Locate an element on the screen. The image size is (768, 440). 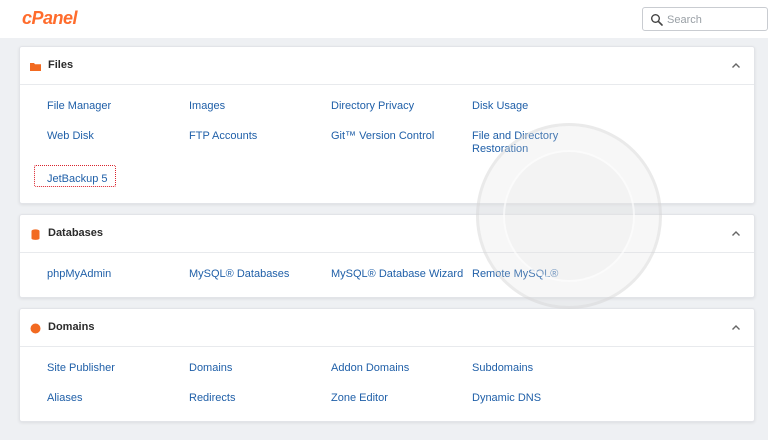
git-version-control-link: Git™ Version Control is located at coordinates (382, 136).